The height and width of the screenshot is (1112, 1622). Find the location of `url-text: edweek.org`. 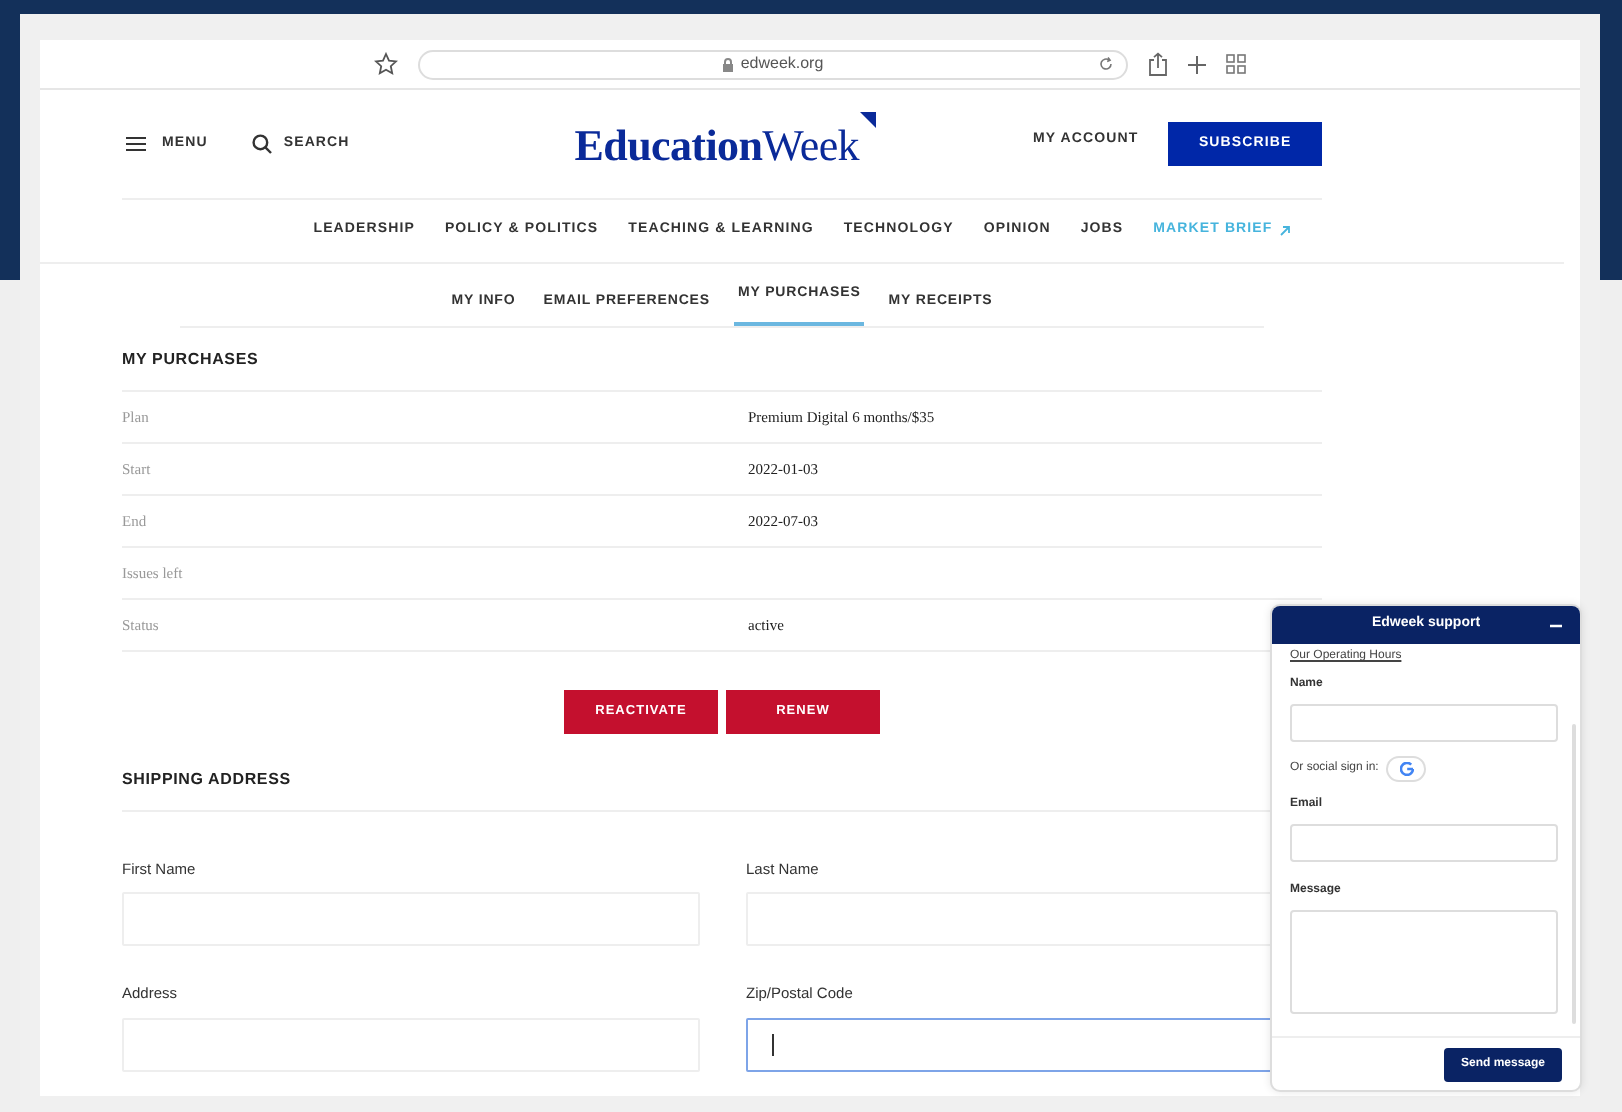

url-text: edweek.org is located at coordinates (782, 64).